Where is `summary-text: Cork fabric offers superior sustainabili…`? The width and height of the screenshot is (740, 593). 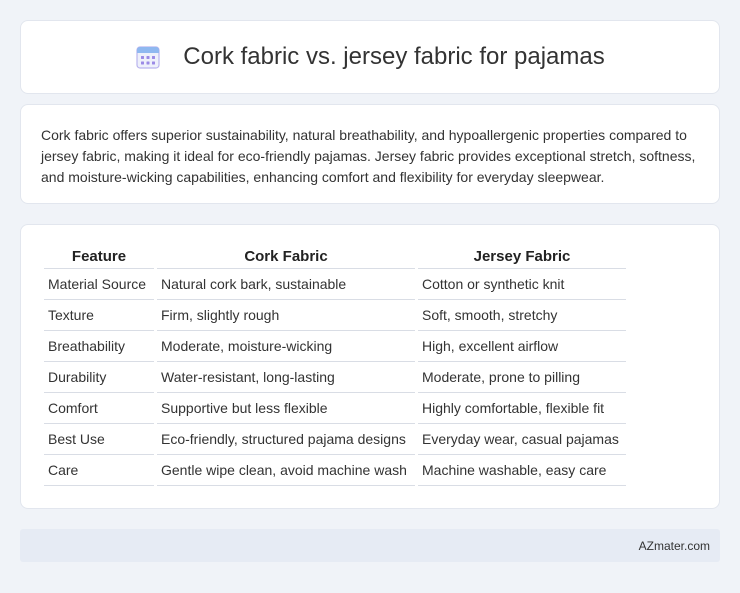 summary-text: Cork fabric offers superior sustainabili… is located at coordinates (368, 156).